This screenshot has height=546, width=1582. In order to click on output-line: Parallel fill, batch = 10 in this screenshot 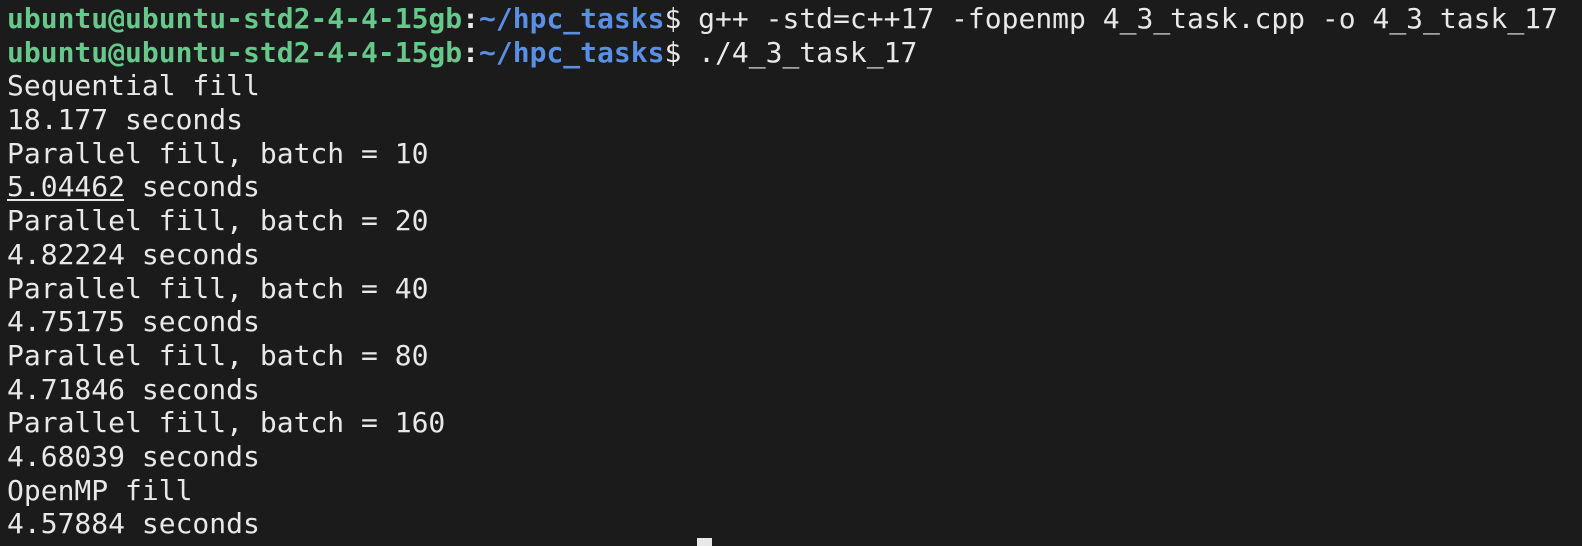, I will do `click(218, 153)`.